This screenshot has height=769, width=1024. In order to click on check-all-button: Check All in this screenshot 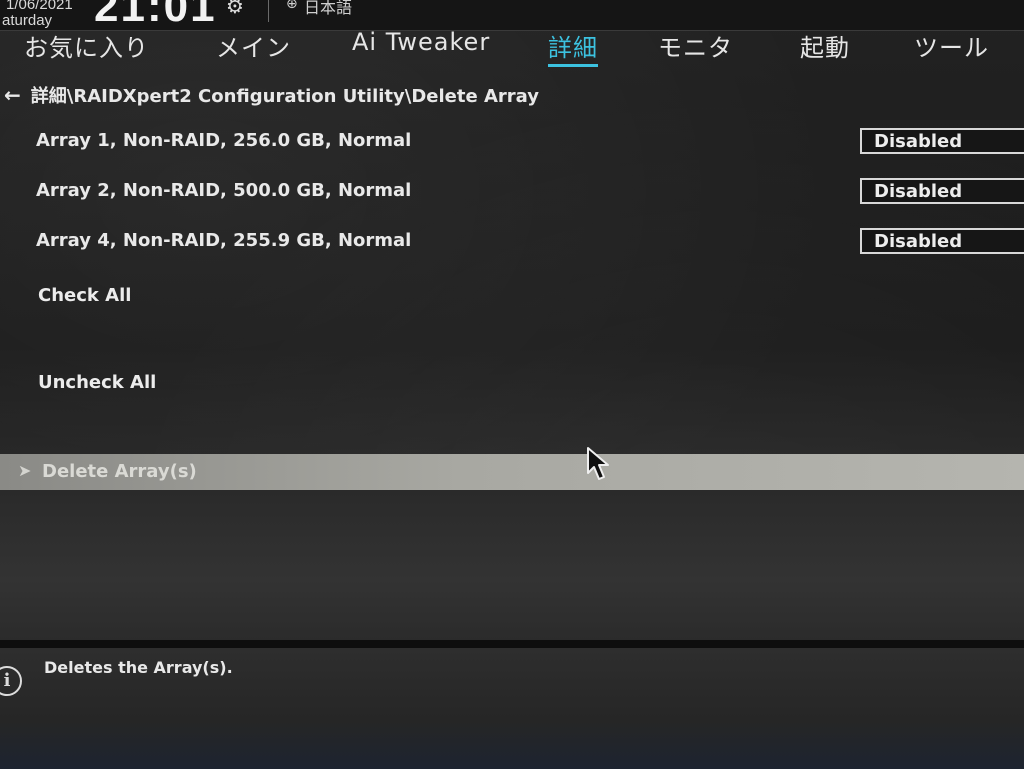, I will do `click(84, 295)`.